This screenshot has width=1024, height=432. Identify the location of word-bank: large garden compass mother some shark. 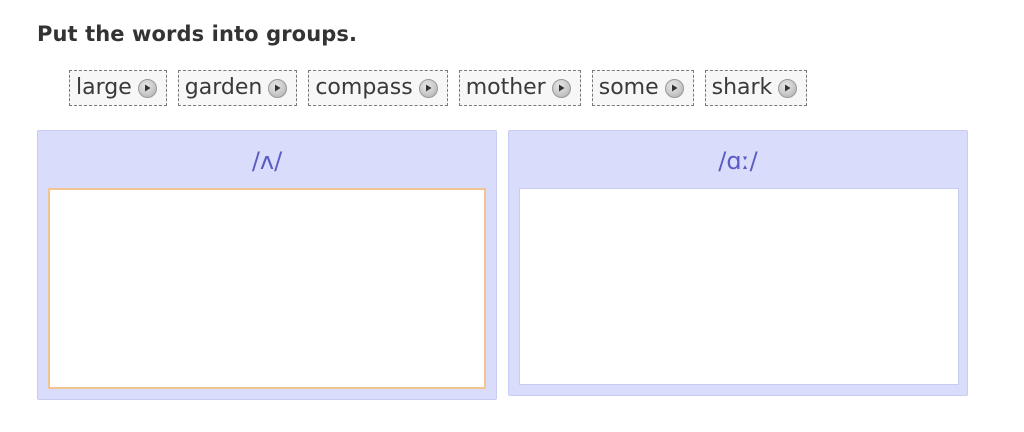
(438, 88).